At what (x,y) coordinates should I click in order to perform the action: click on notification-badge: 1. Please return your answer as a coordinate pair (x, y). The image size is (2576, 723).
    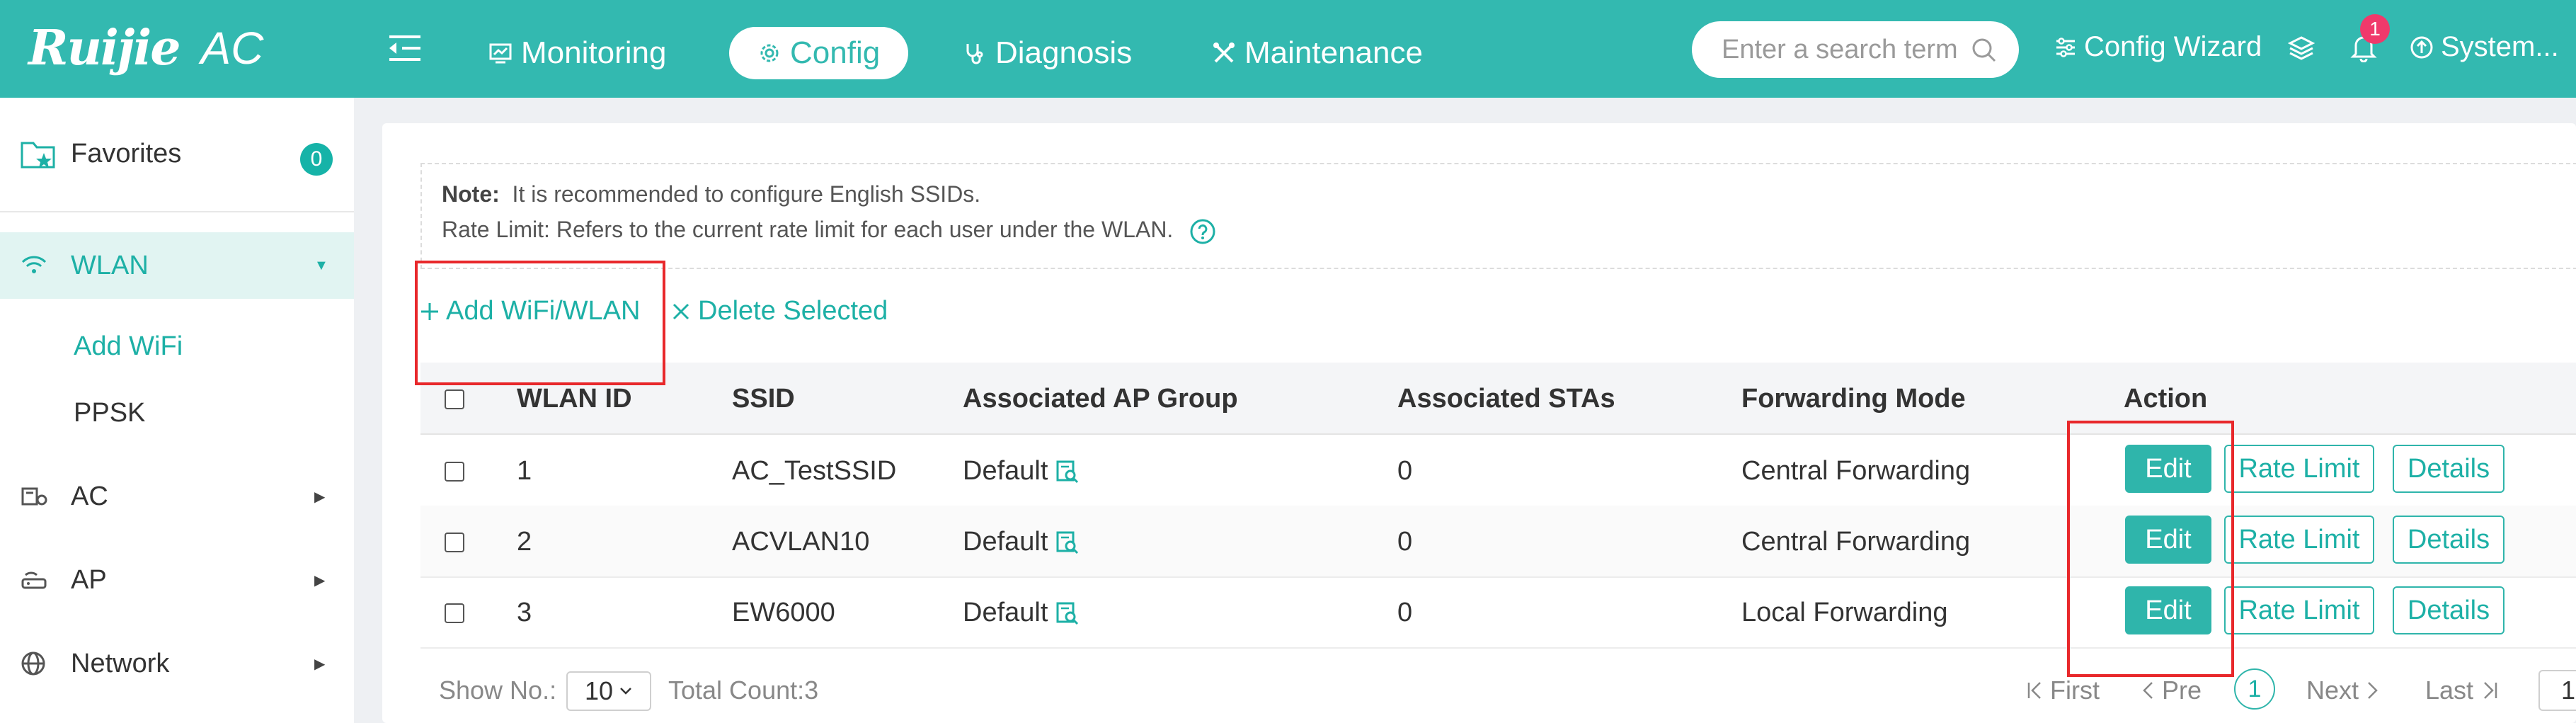
    Looking at the image, I should click on (2375, 29).